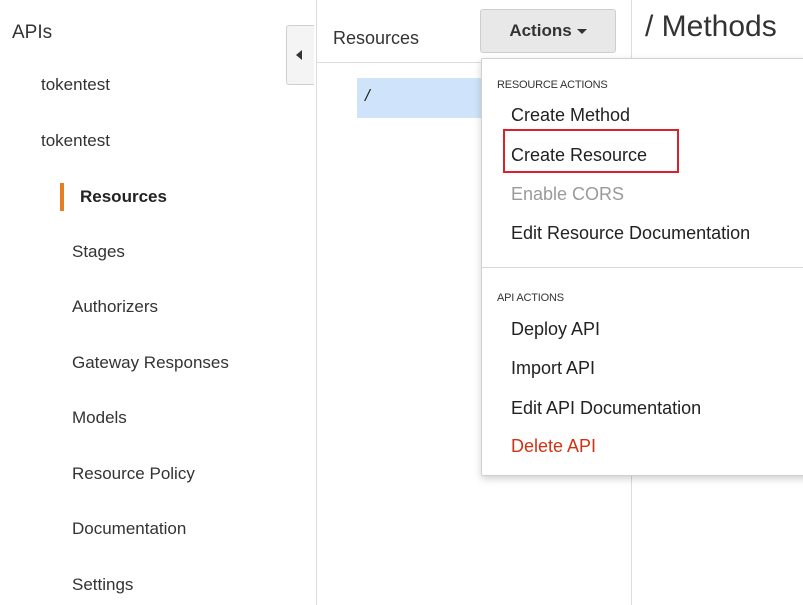 Image resolution: width=803 pixels, height=605 pixels. I want to click on menu-section-header-resource-actions: RESOURCE ACTIONS, so click(552, 85).